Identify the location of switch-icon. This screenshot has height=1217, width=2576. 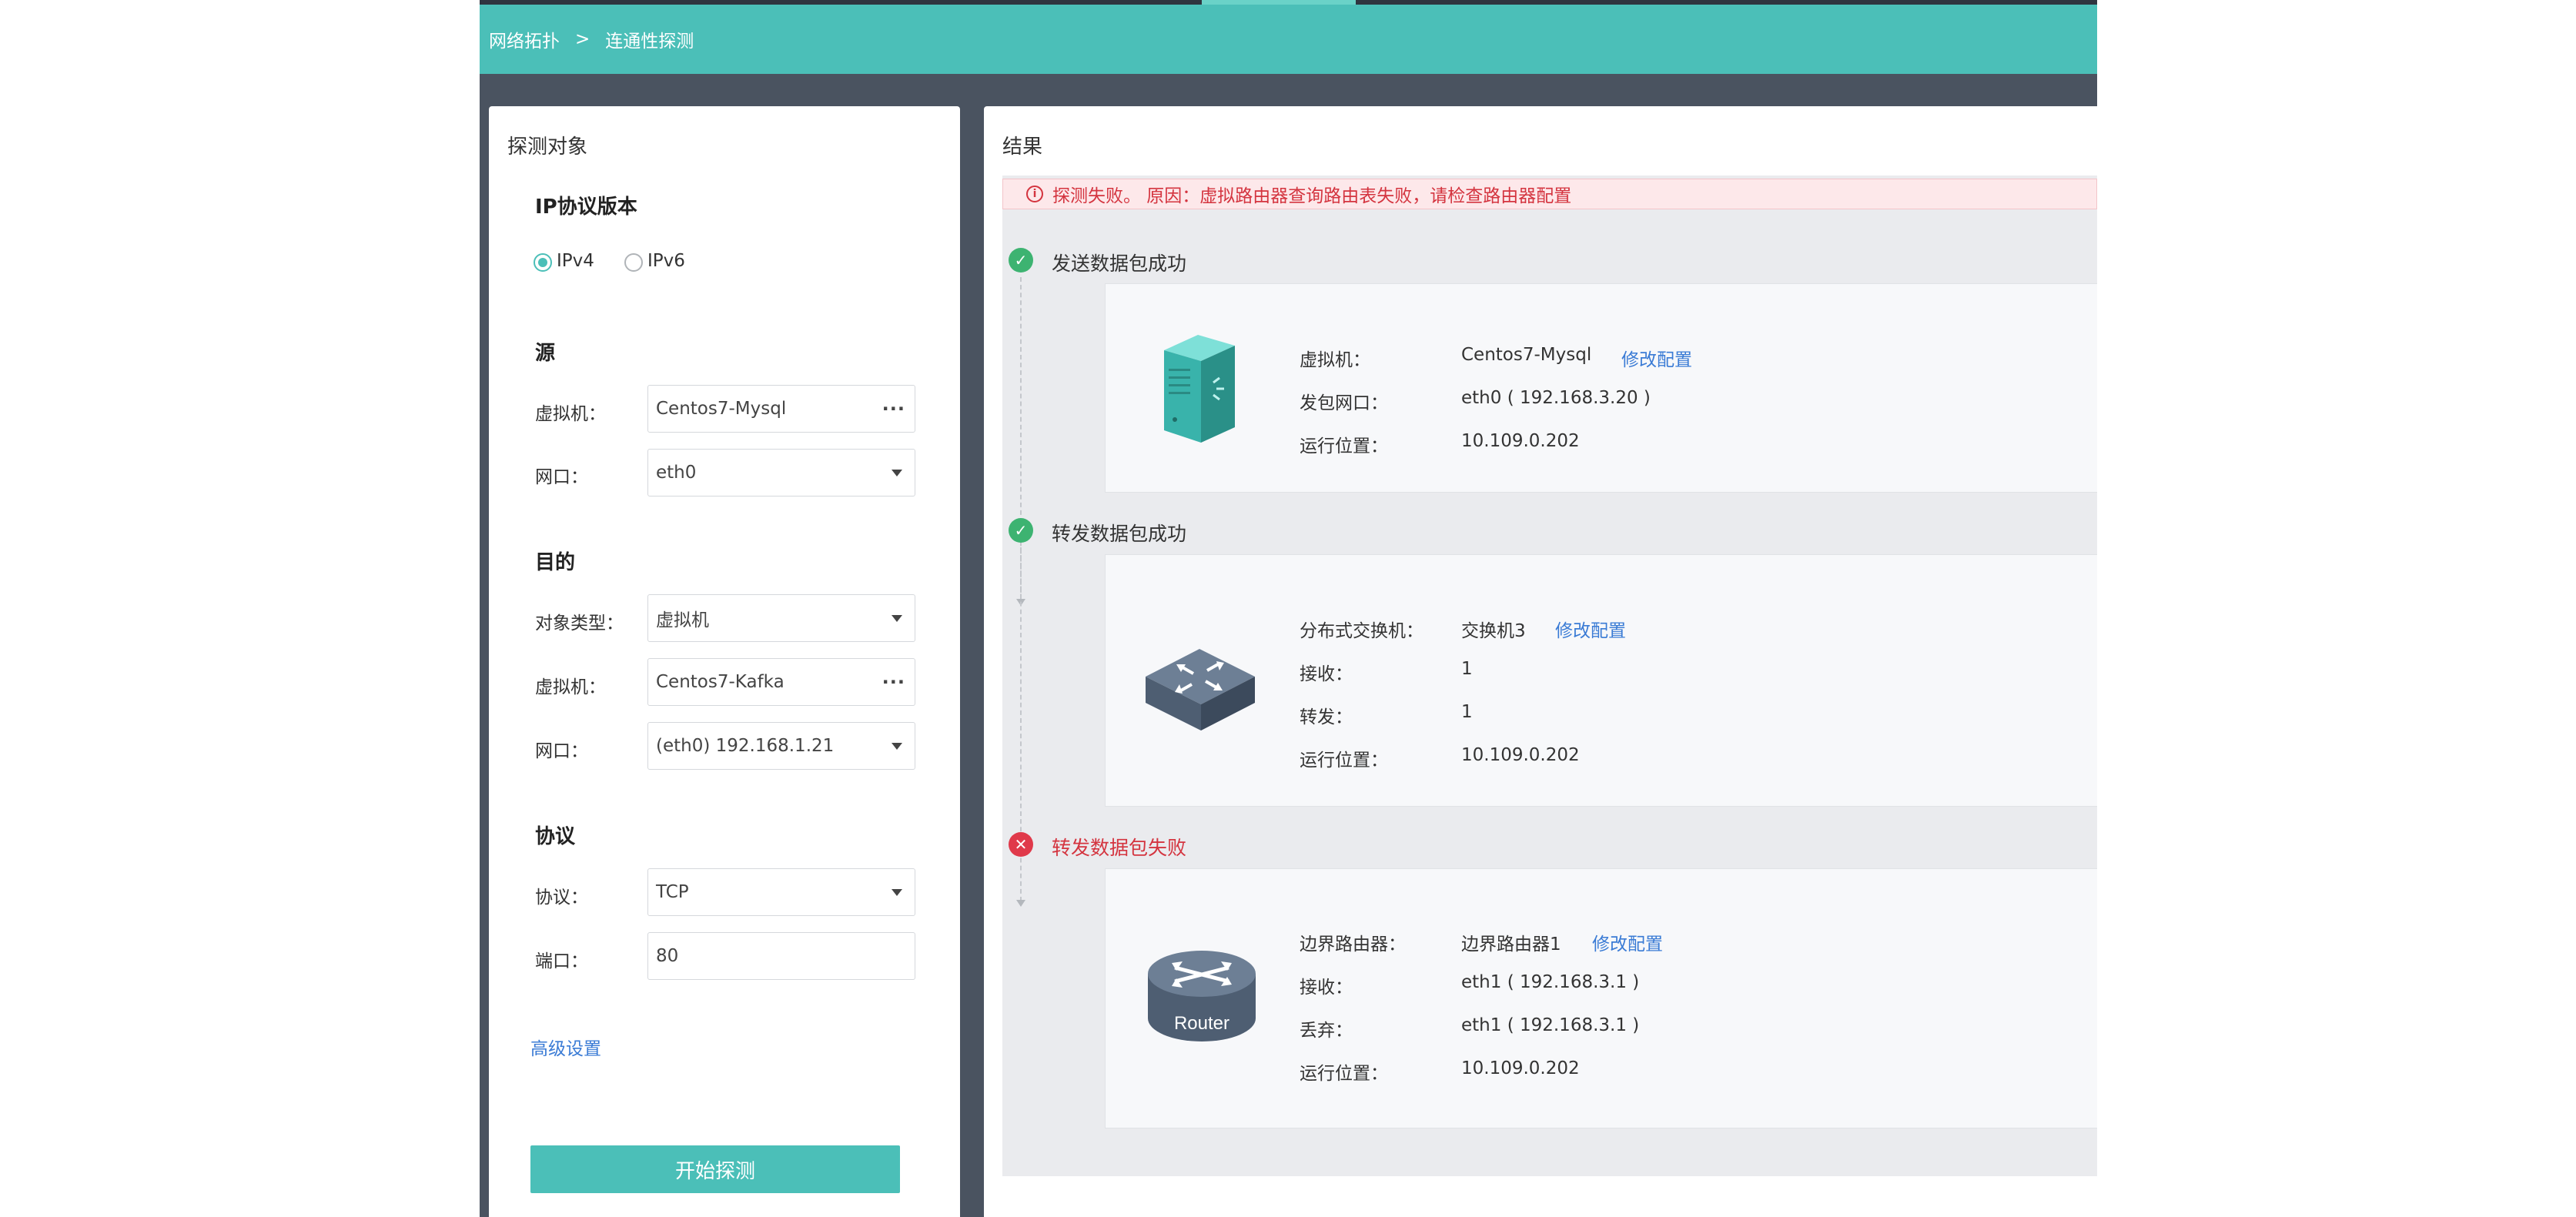
(1200, 690).